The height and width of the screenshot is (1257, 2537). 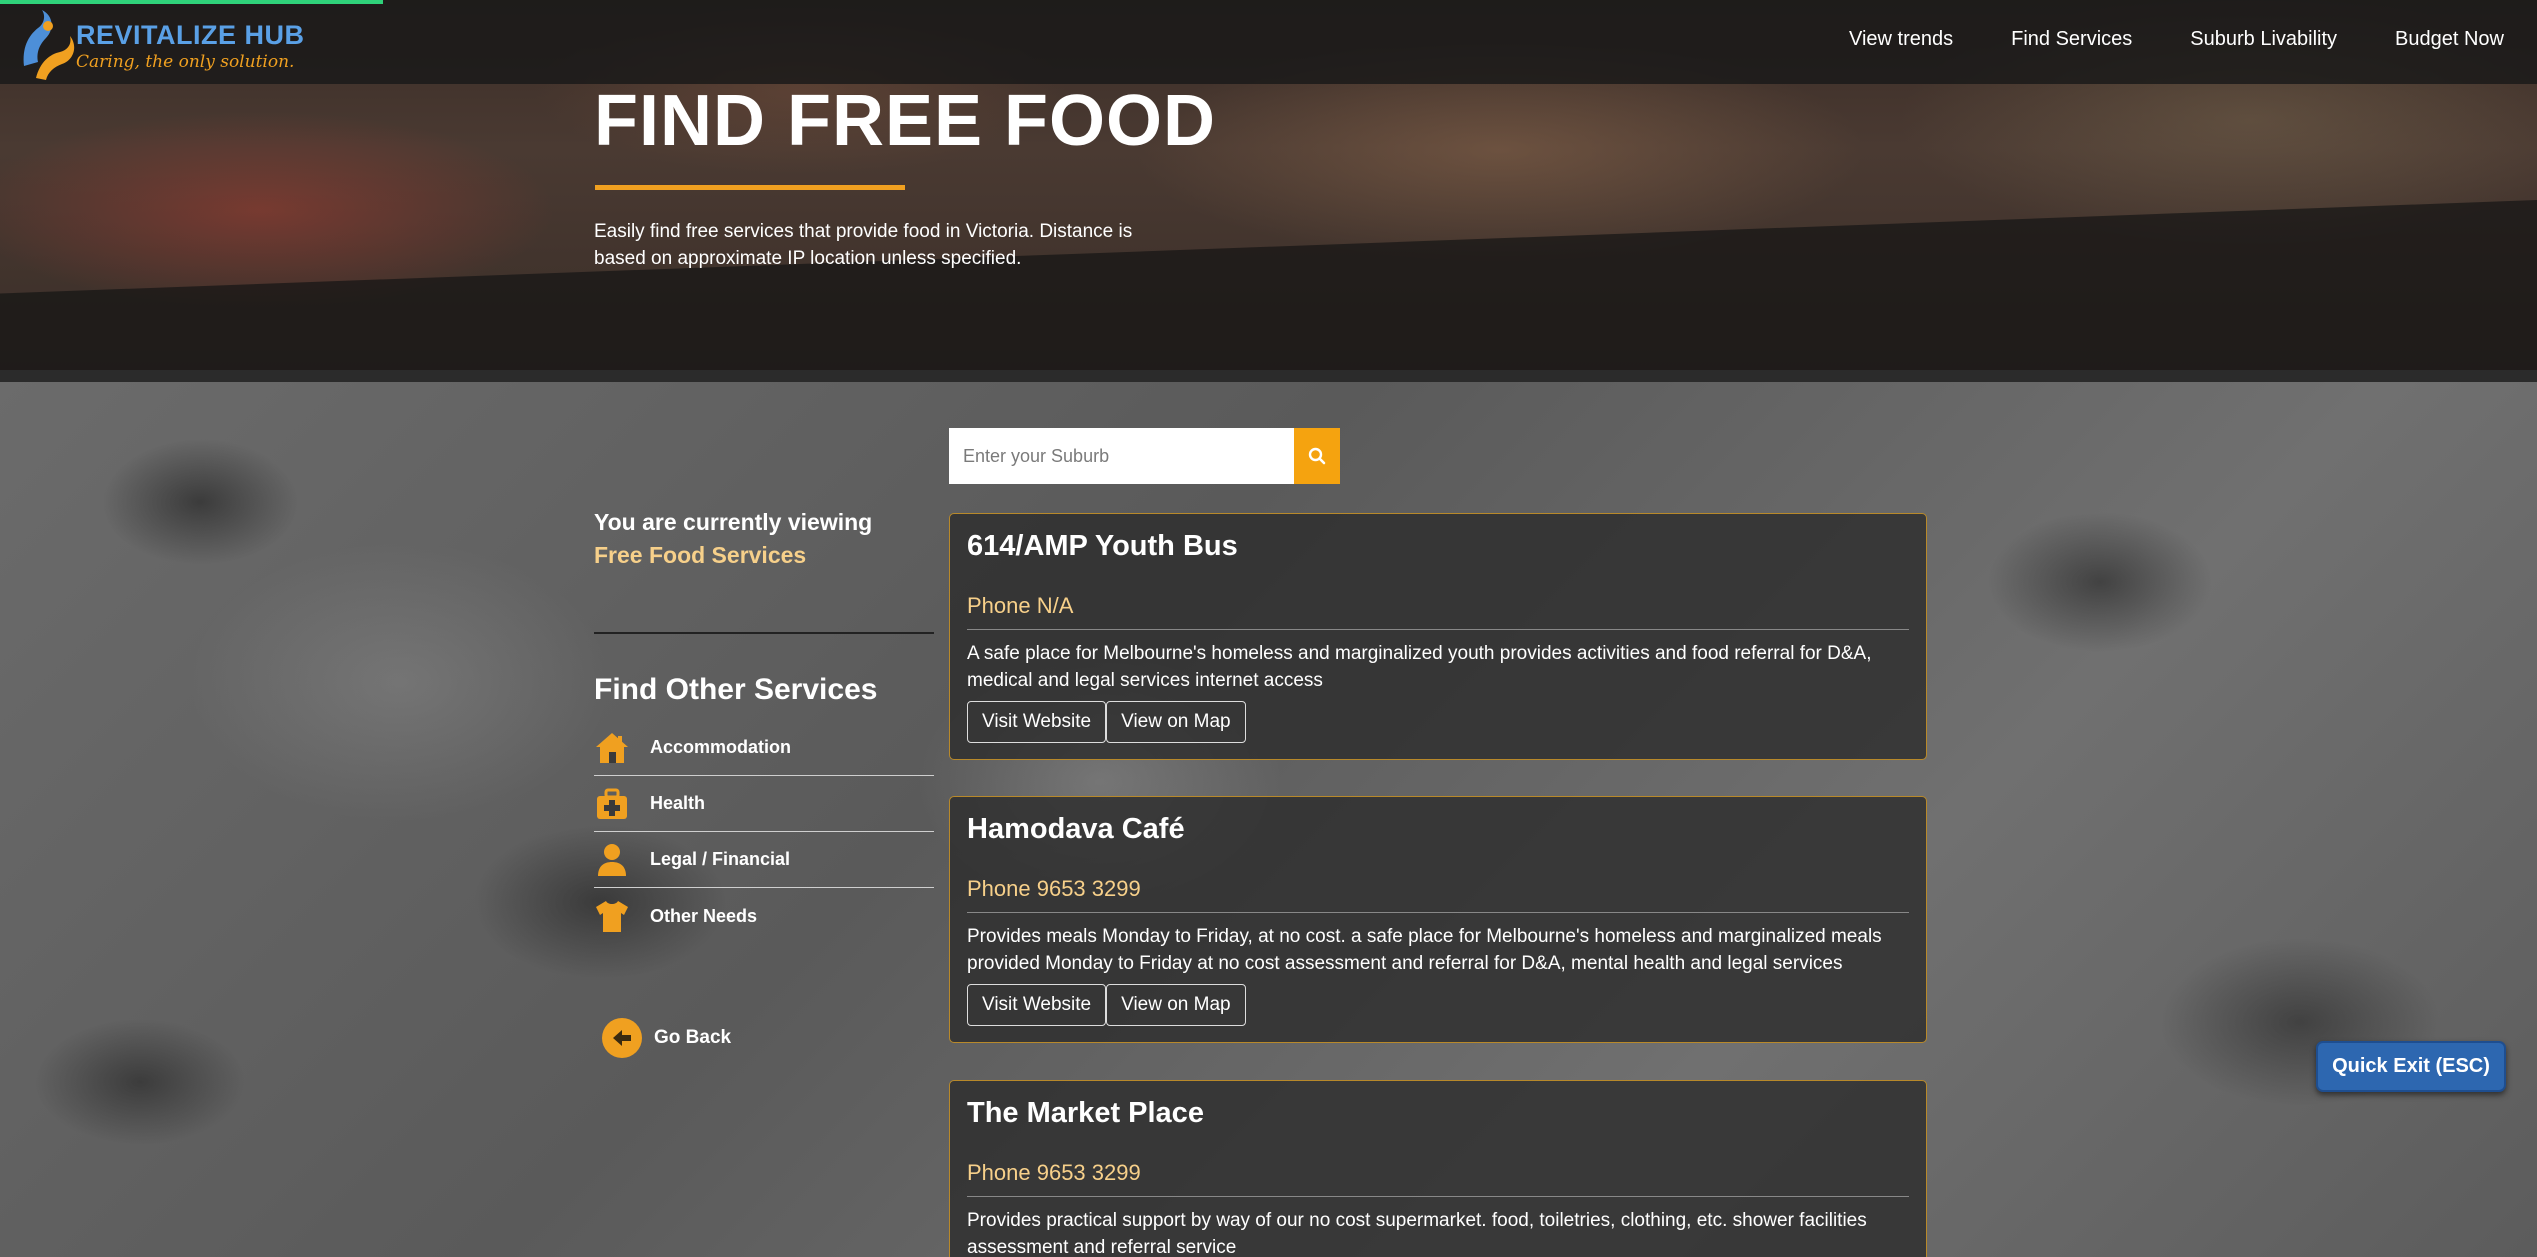 I want to click on service-link-health: Health, so click(x=764, y=804).